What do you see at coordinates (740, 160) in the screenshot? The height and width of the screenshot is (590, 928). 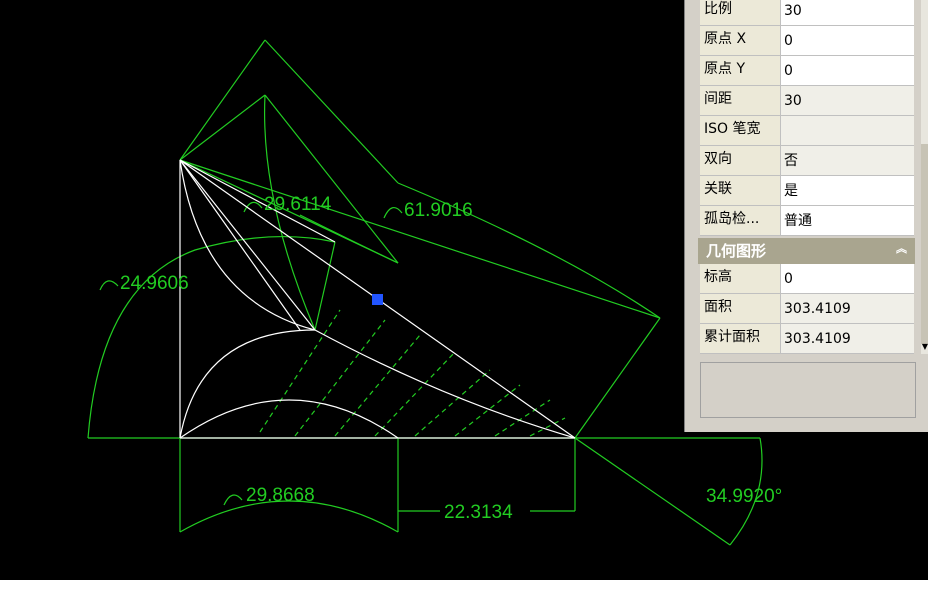 I see `prop-label: 双向` at bounding box center [740, 160].